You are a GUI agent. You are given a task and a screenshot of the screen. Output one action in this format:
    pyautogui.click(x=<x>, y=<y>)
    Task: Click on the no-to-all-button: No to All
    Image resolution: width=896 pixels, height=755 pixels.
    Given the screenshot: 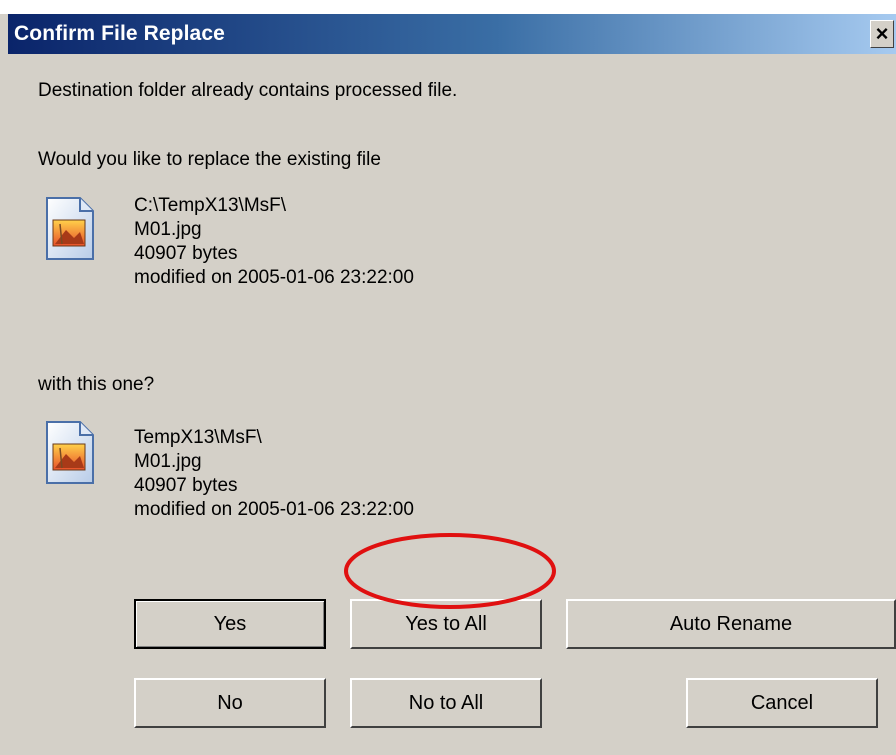 What is the action you would take?
    pyautogui.click(x=446, y=703)
    